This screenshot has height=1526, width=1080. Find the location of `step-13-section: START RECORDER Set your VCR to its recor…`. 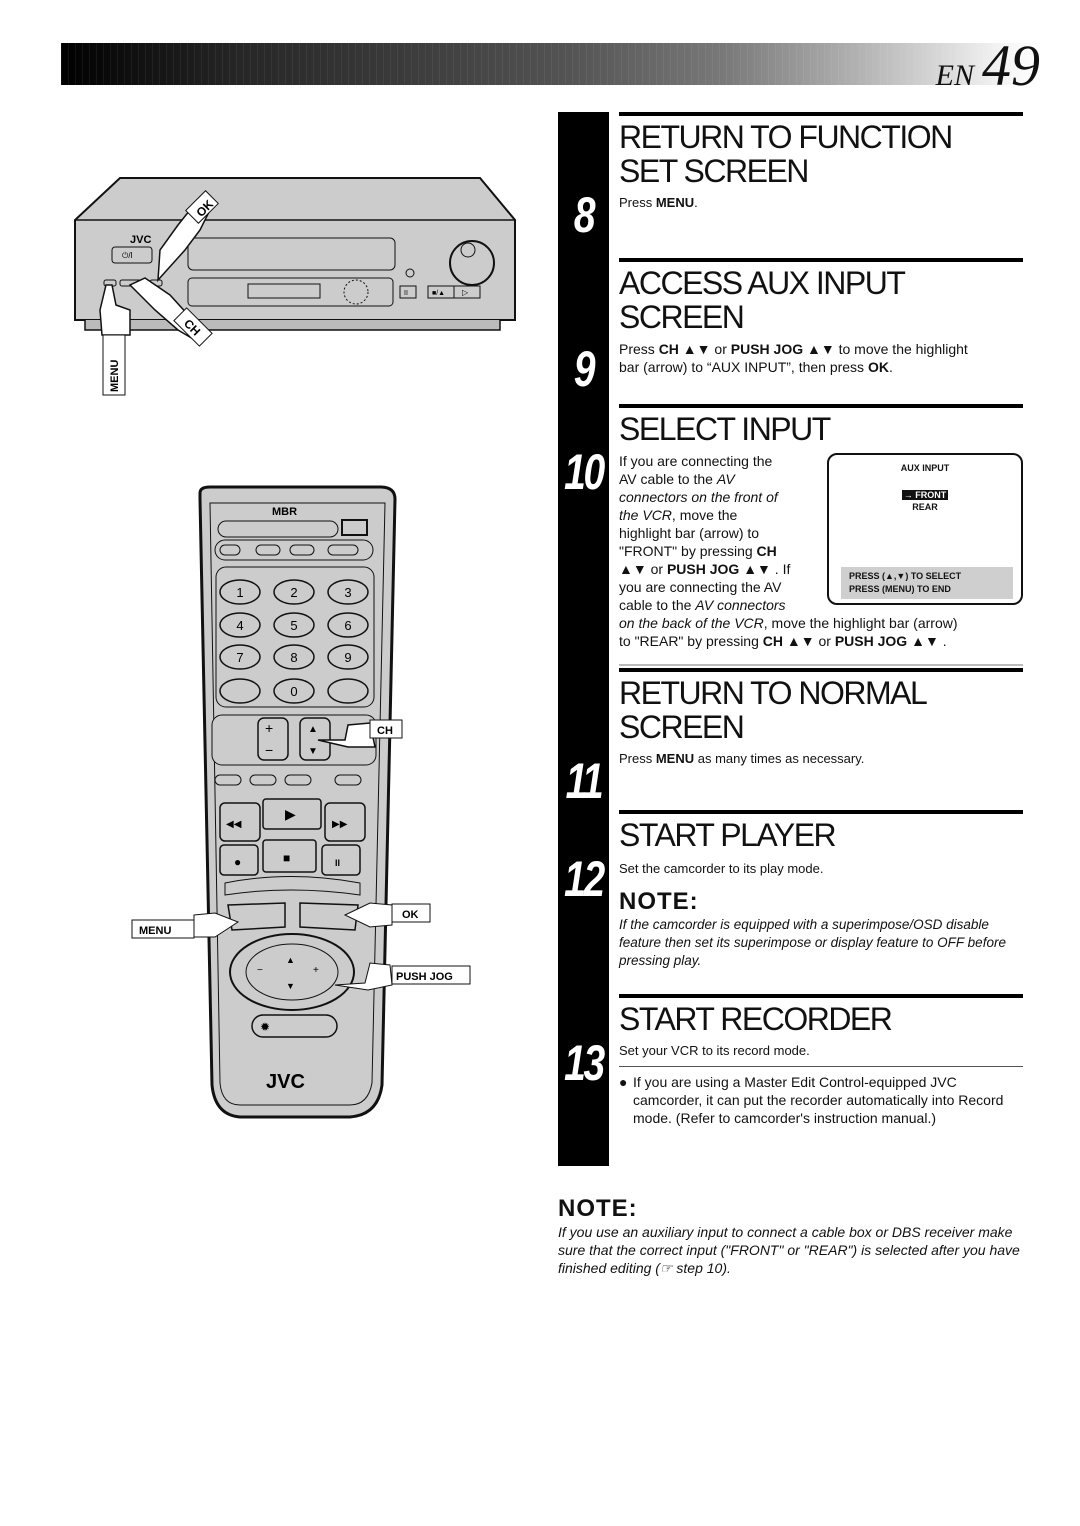

step-13-section: START RECORDER Set your VCR to its recor… is located at coordinates (821, 1060).